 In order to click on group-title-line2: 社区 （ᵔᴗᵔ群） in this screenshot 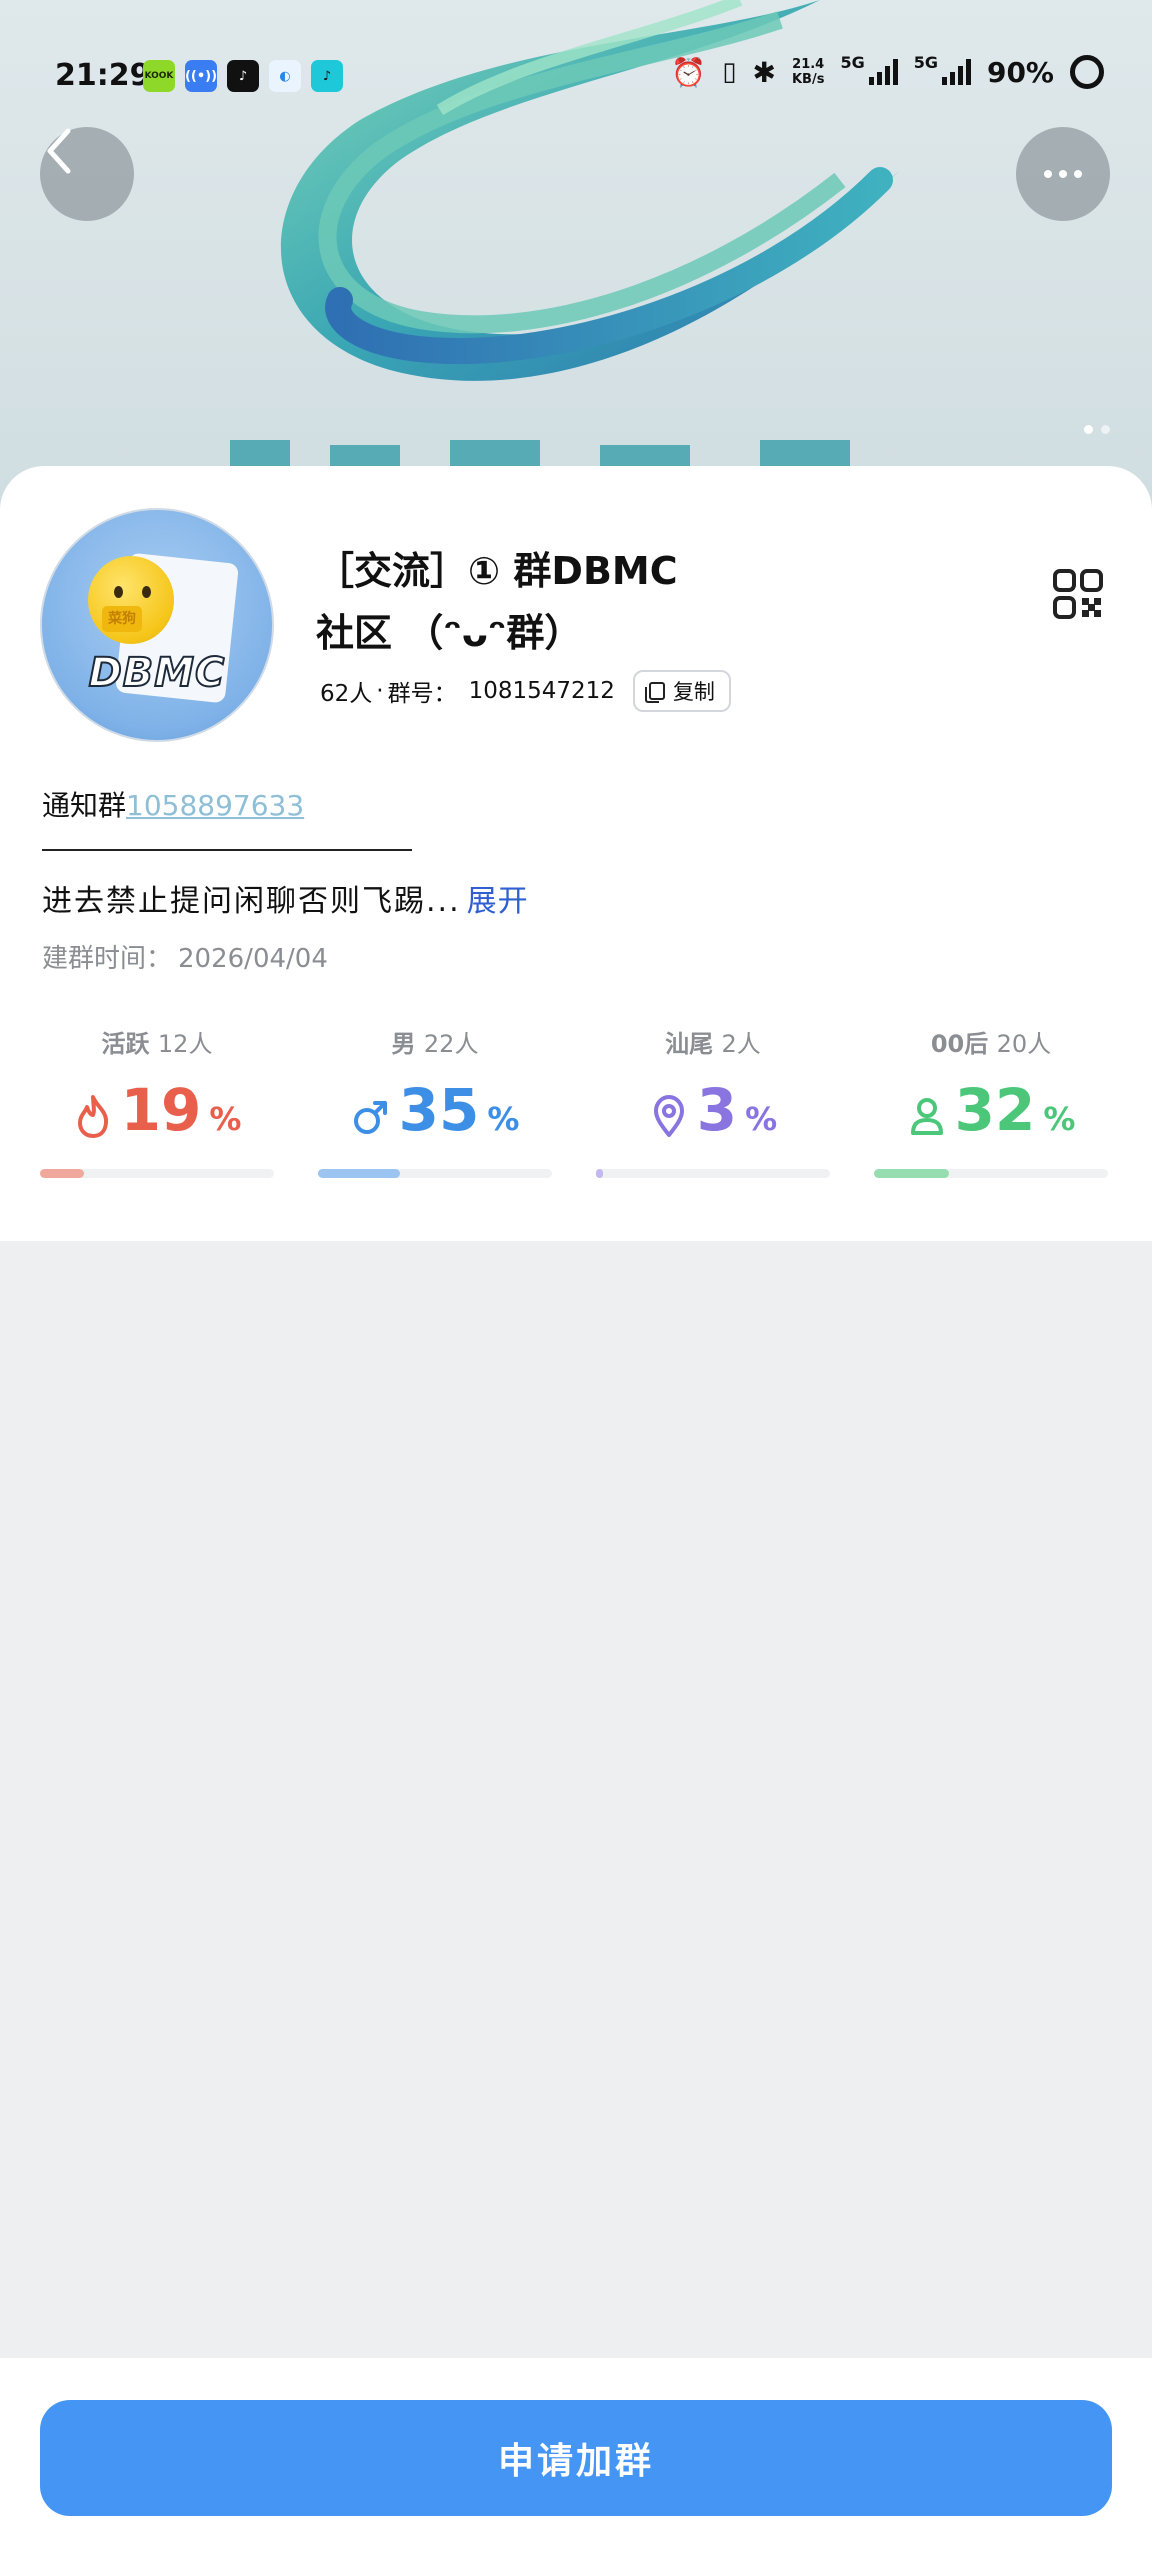, I will do `click(449, 633)`.